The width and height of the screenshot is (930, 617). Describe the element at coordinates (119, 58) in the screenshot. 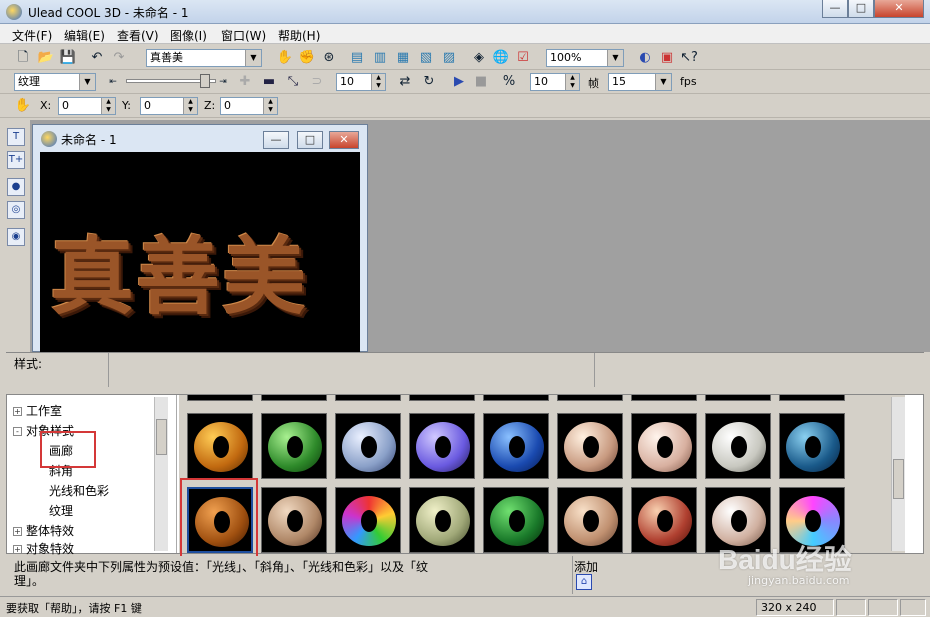

I see `redo-icon: ↷` at that location.